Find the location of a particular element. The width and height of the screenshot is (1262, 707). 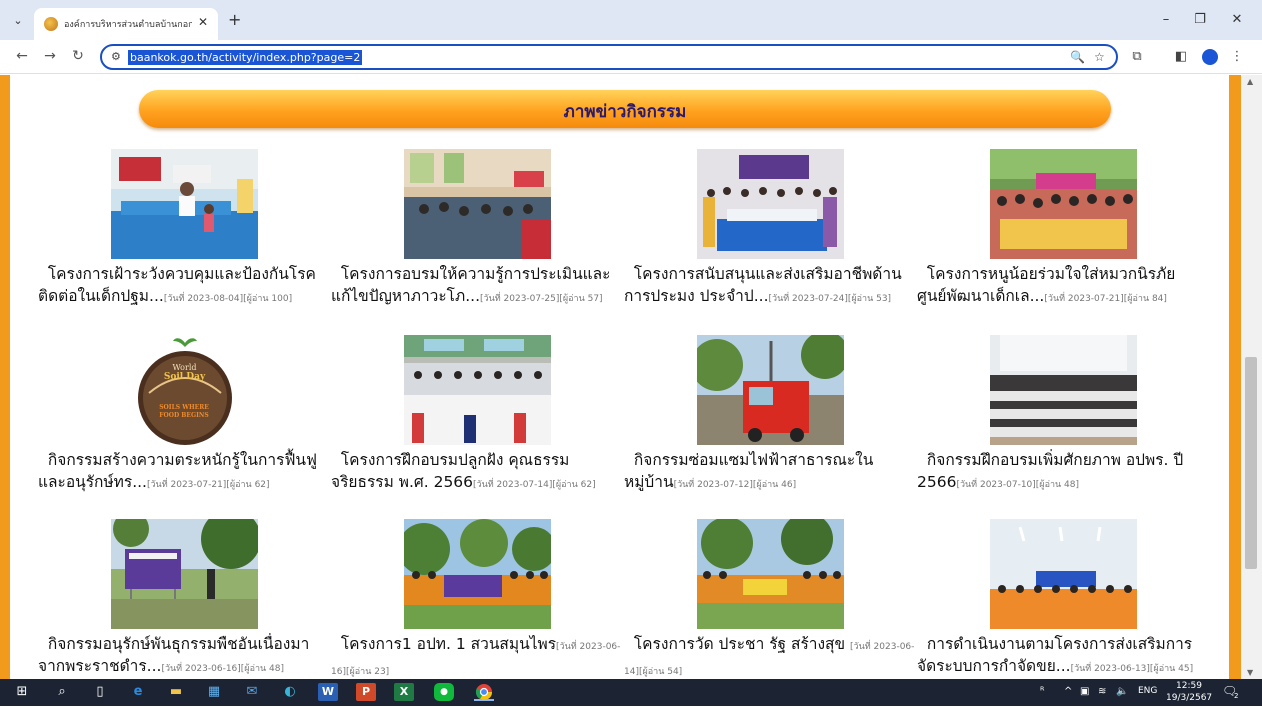

language-indicator: ENG is located at coordinates (1147, 691).